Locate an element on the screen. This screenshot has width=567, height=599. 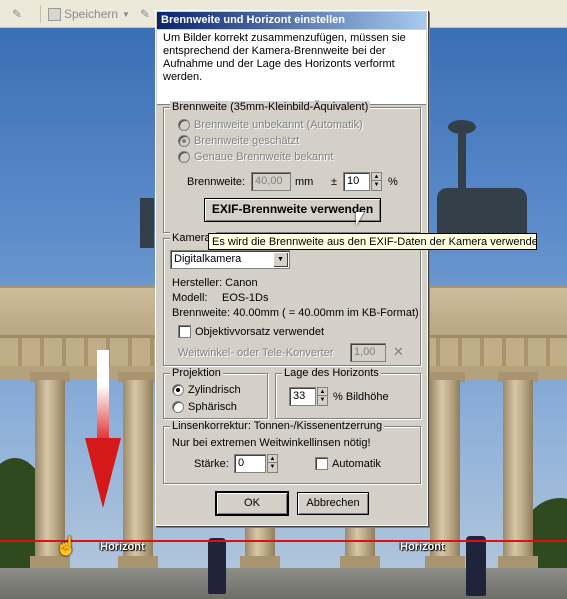
converter-input: 1,00 is located at coordinates (368, 352).